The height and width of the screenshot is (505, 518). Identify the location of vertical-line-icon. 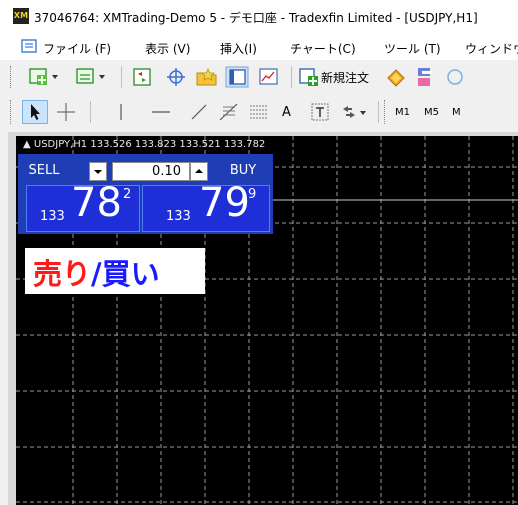
(121, 112).